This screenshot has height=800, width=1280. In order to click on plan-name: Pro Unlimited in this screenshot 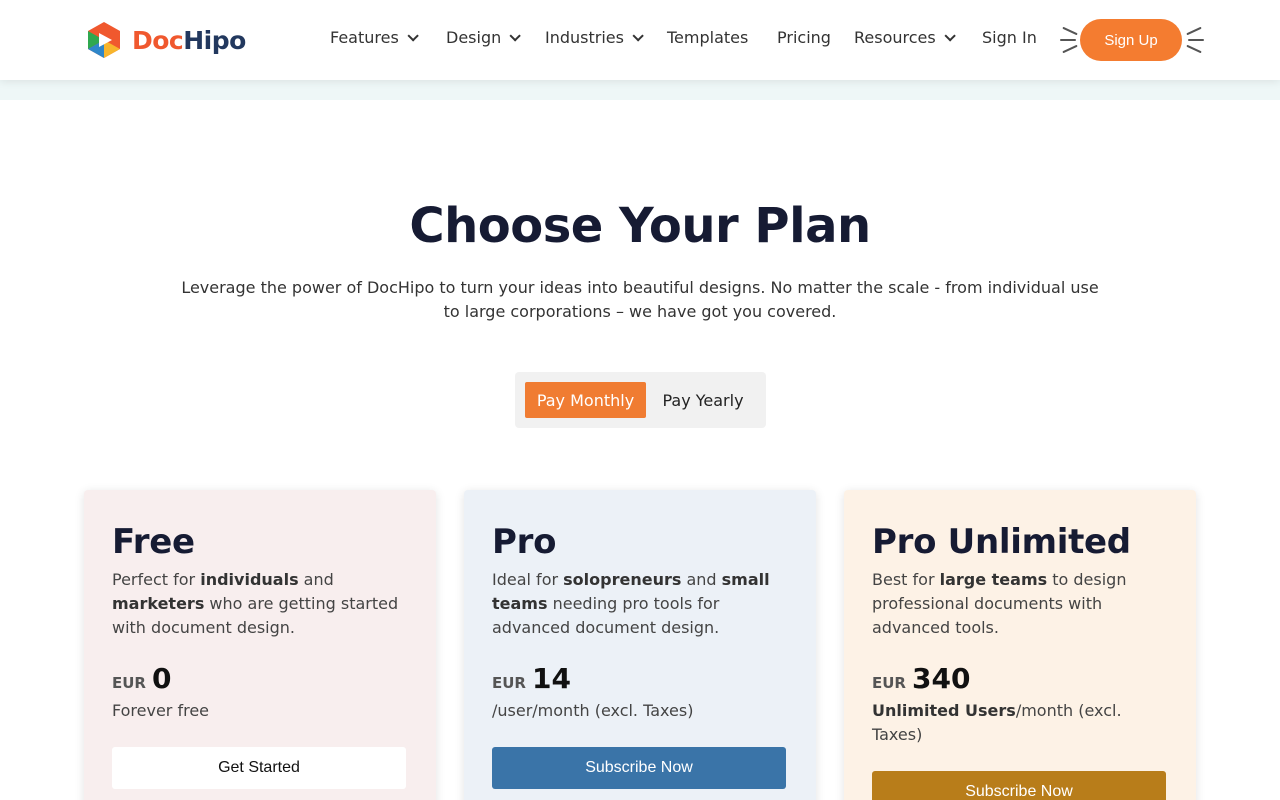, I will do `click(1001, 542)`.